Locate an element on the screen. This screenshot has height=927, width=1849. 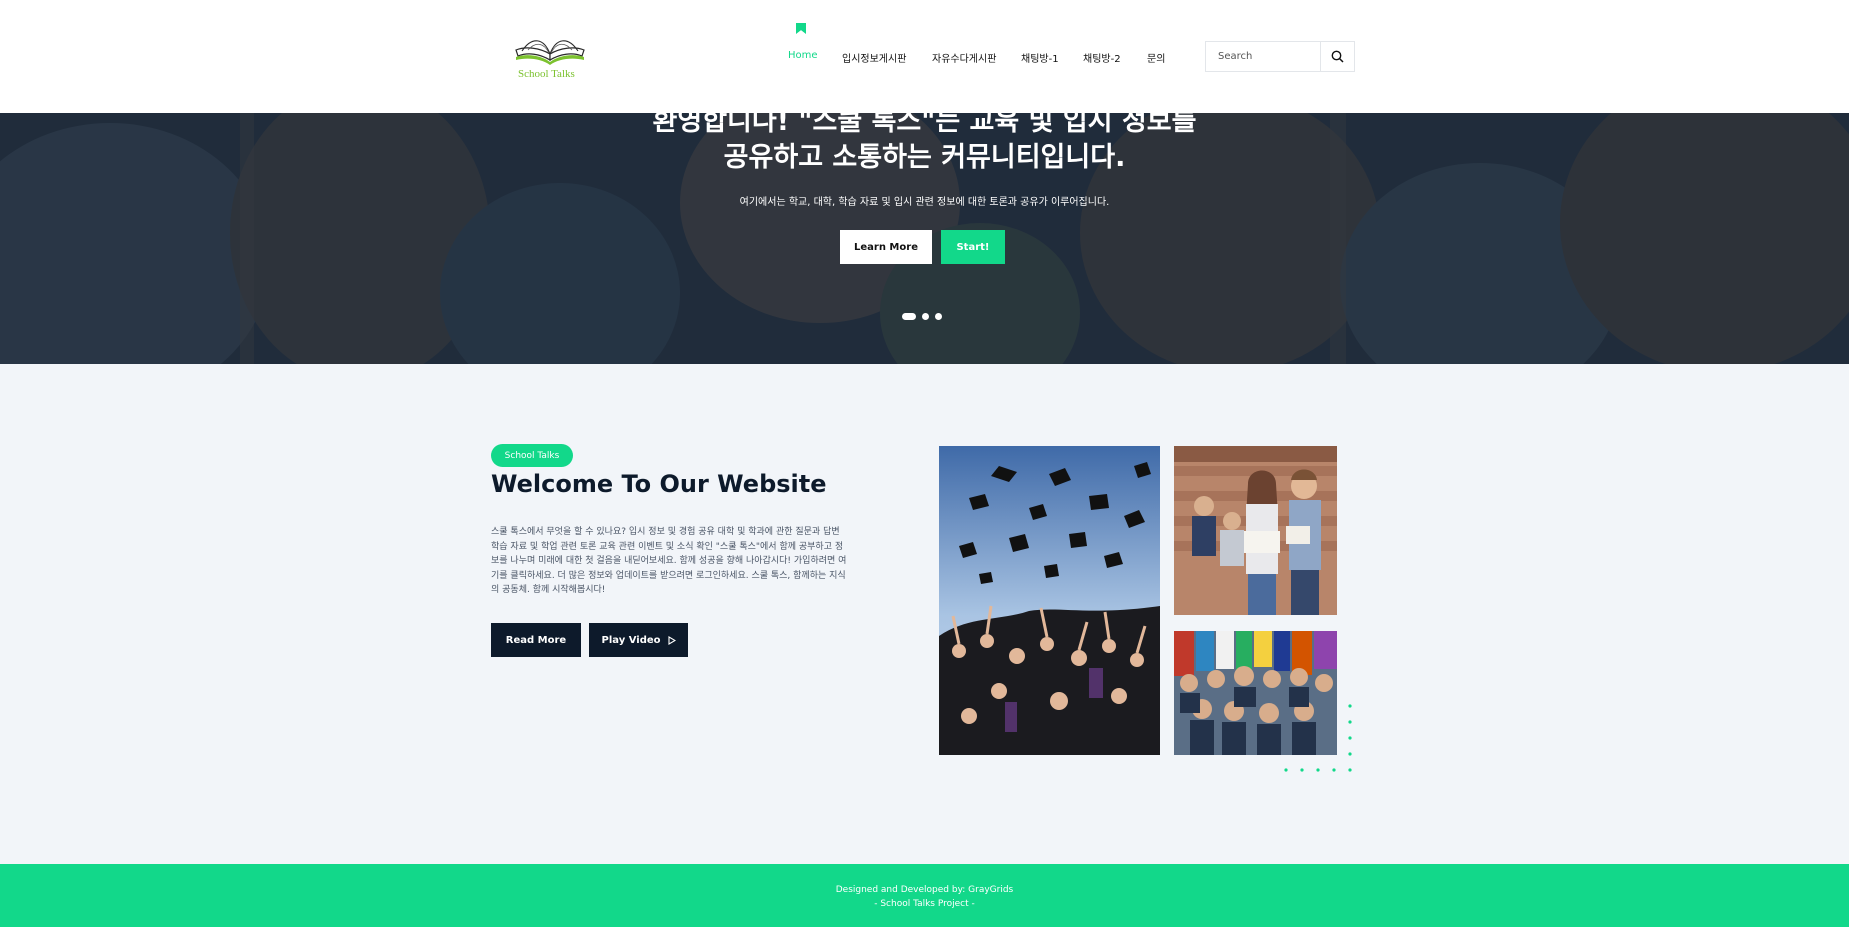
search-box is located at coordinates (1280, 56).